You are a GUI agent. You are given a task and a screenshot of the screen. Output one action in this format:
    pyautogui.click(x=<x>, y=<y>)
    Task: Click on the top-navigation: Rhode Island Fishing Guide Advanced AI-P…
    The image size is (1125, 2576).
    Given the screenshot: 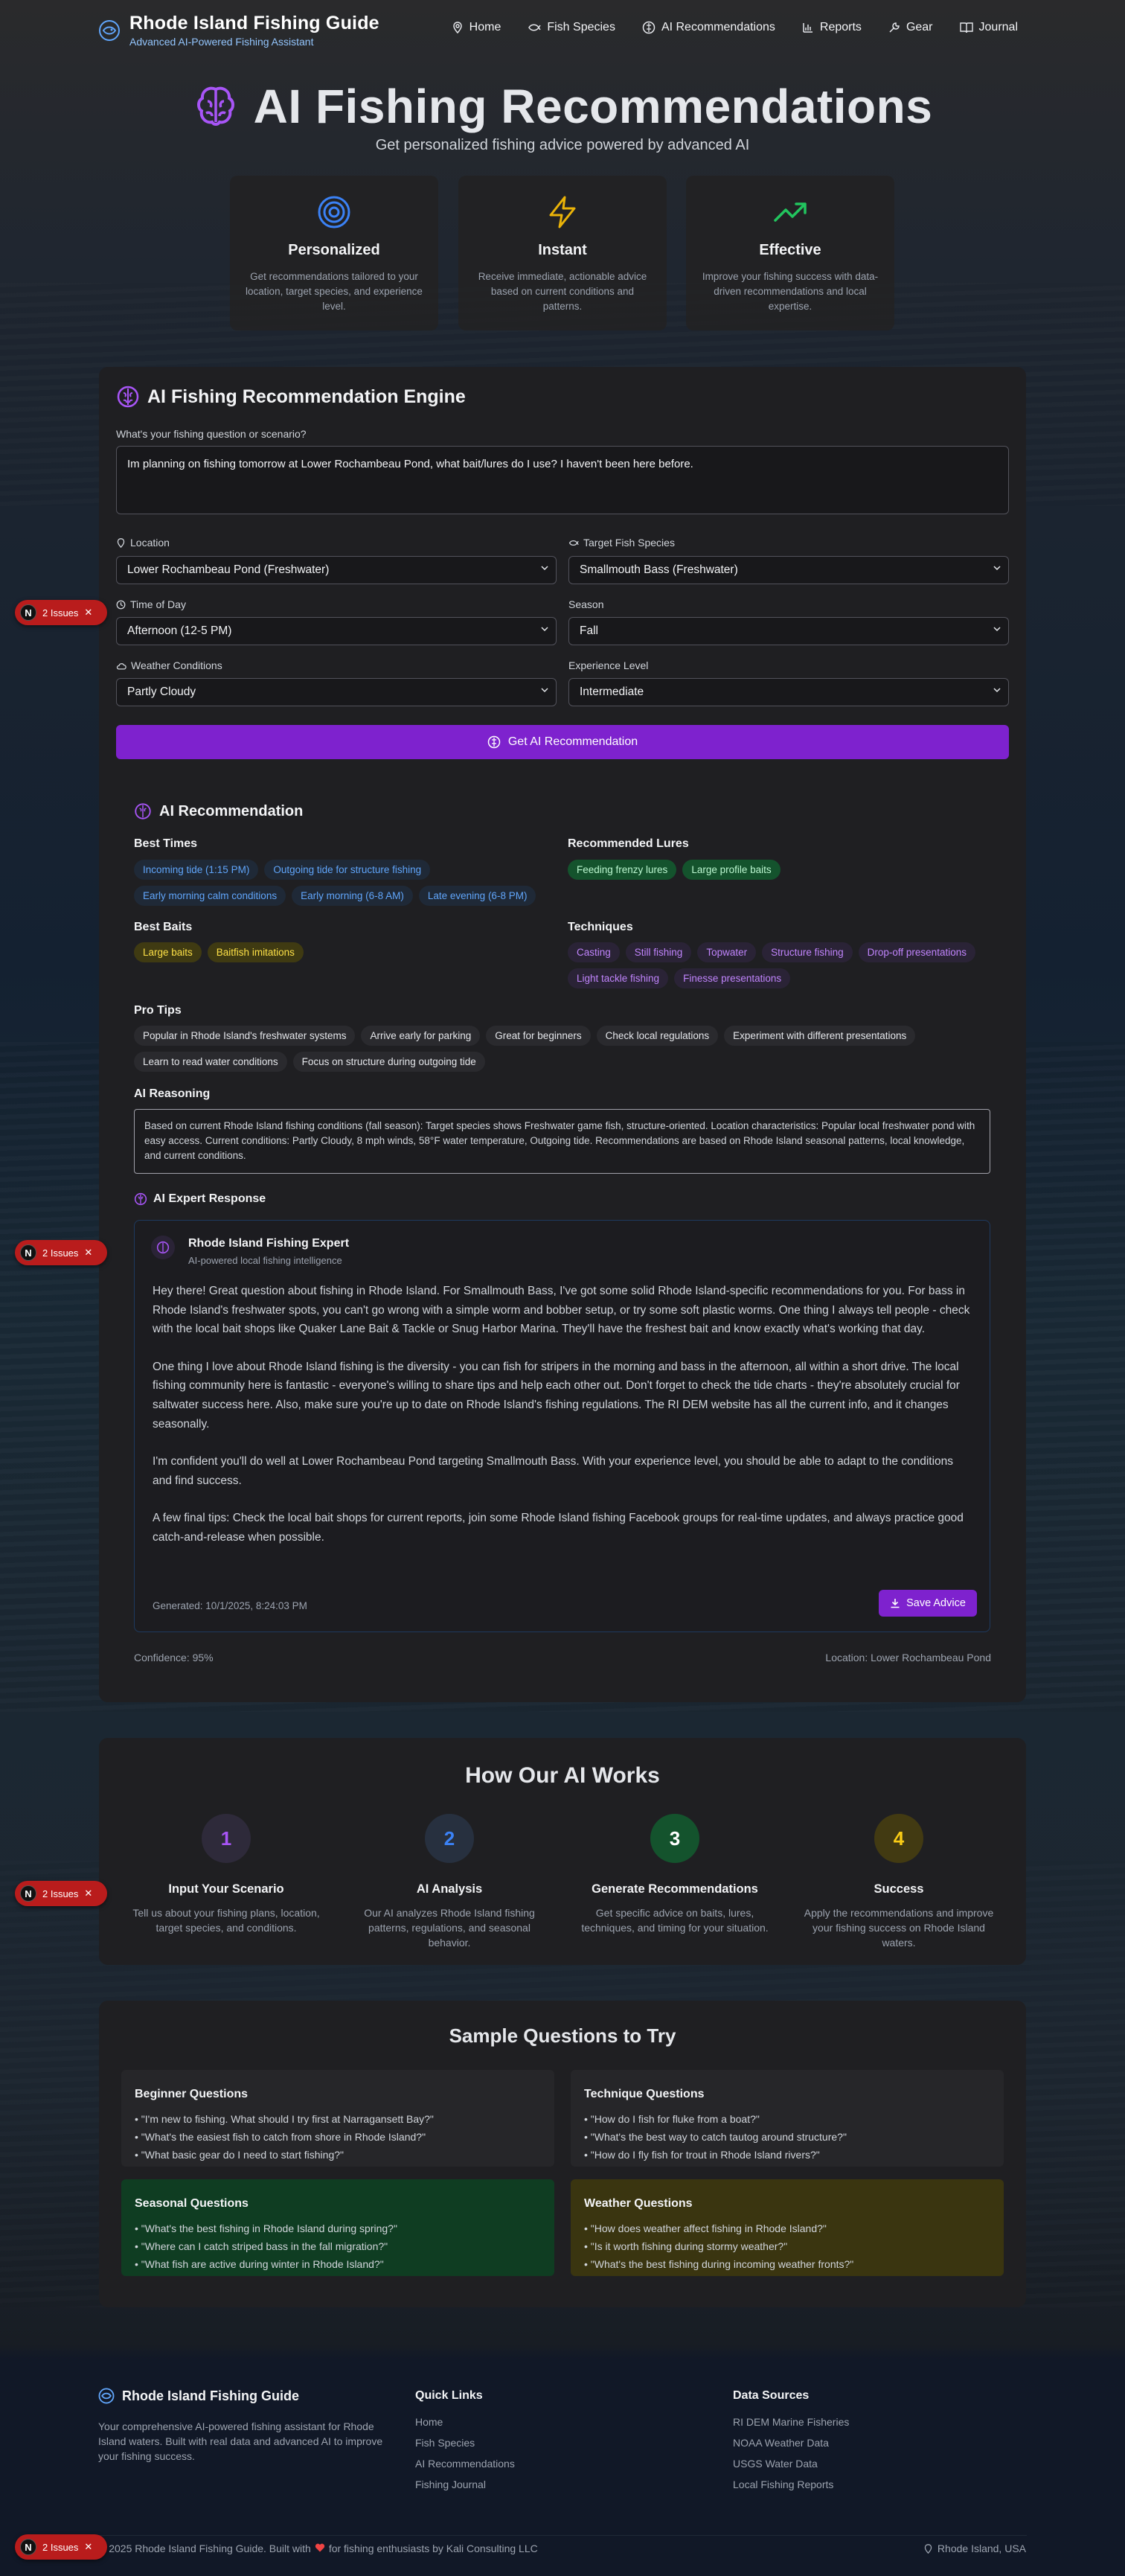 What is the action you would take?
    pyautogui.click(x=562, y=32)
    